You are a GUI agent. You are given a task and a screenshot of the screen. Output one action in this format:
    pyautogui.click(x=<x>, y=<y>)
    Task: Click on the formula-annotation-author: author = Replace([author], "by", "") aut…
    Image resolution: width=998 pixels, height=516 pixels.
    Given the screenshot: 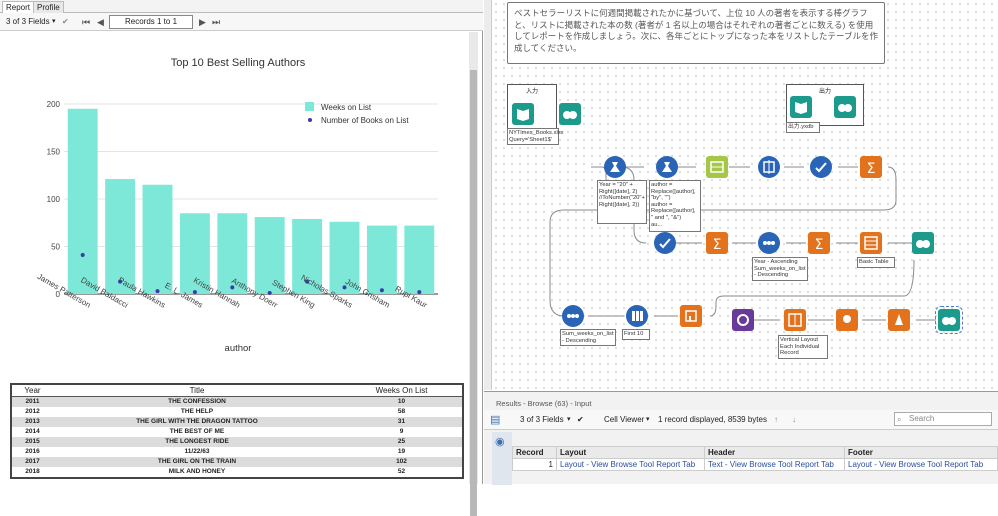 What is the action you would take?
    pyautogui.click(x=675, y=206)
    